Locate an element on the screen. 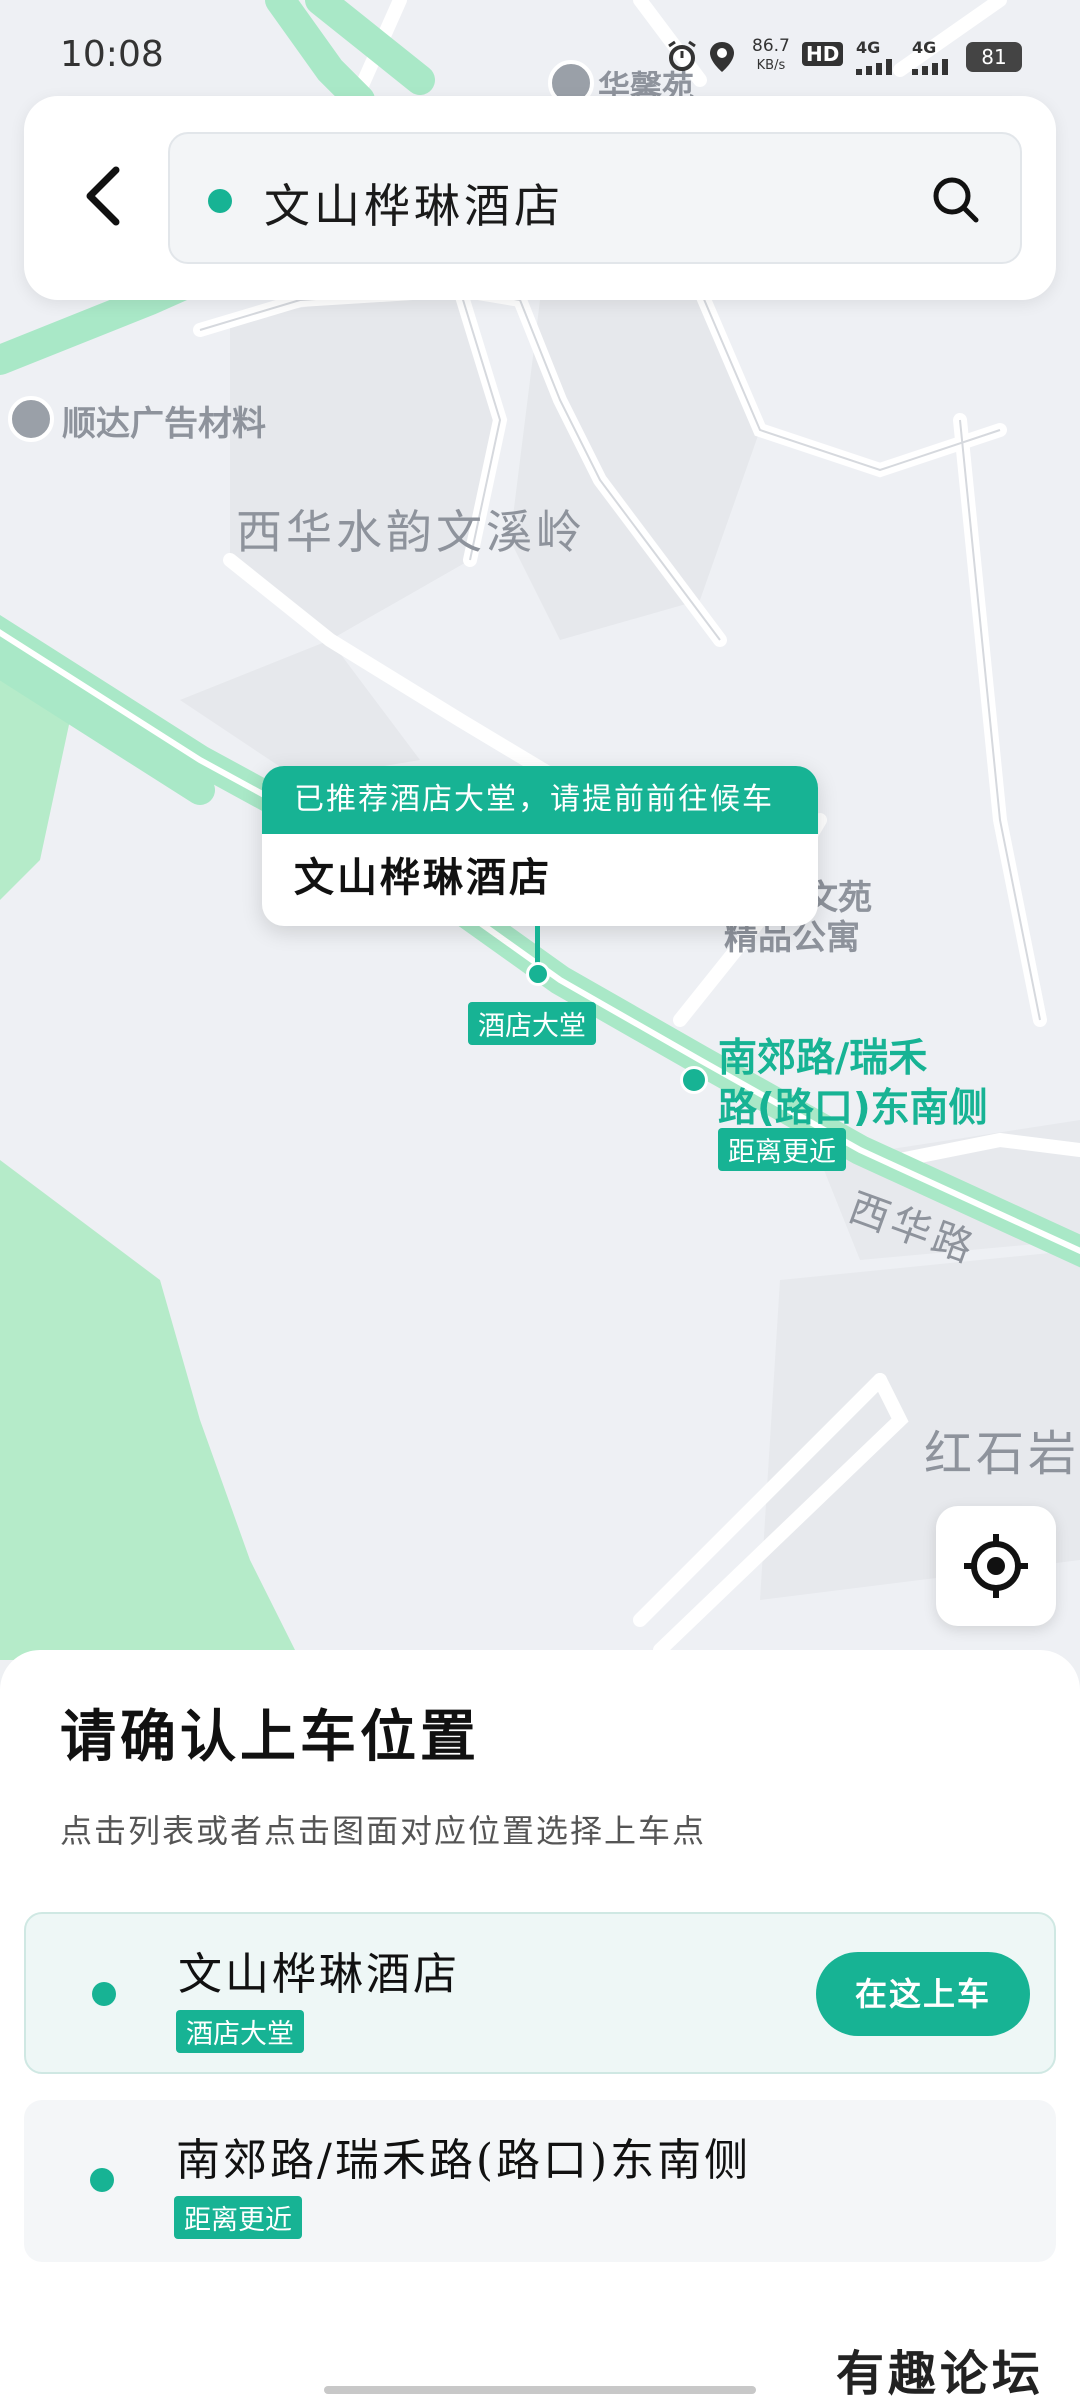 The width and height of the screenshot is (1080, 2400). sim2-signal: 4G is located at coordinates (934, 56).